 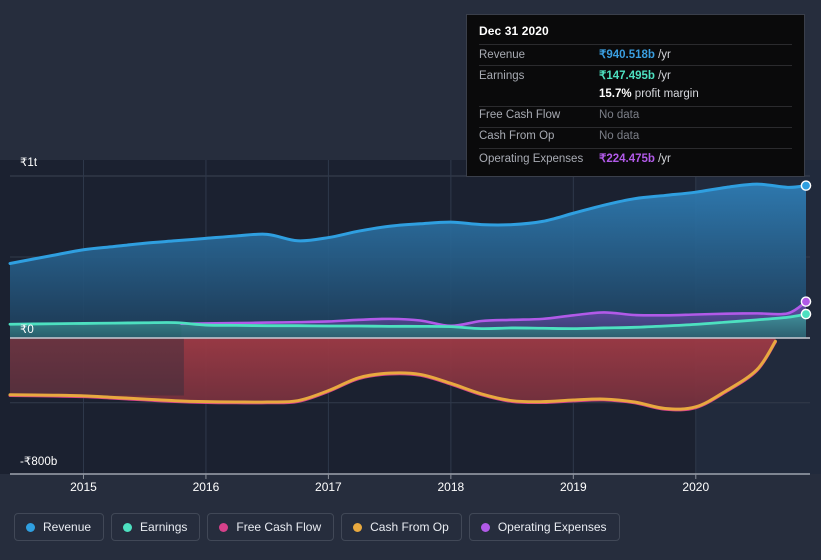 I want to click on endpoint-dot-operating-expenses, so click(x=806, y=301).